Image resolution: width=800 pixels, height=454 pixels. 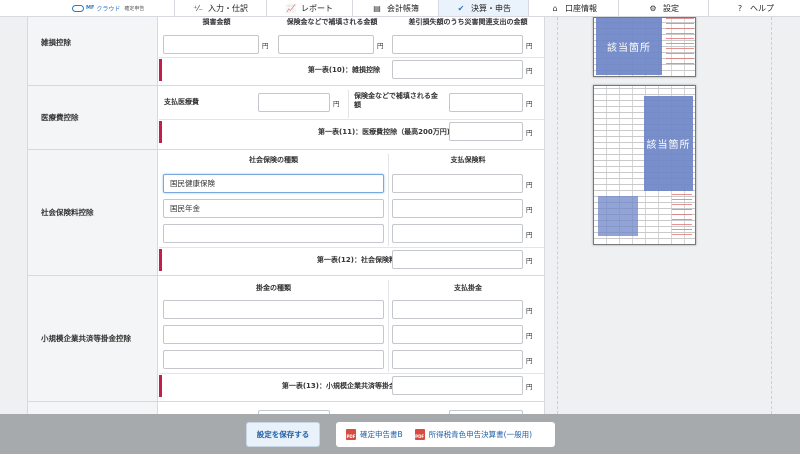 I want to click on casualty-summary-label: 第一表(10)：雑損控除, so click(x=343, y=70).